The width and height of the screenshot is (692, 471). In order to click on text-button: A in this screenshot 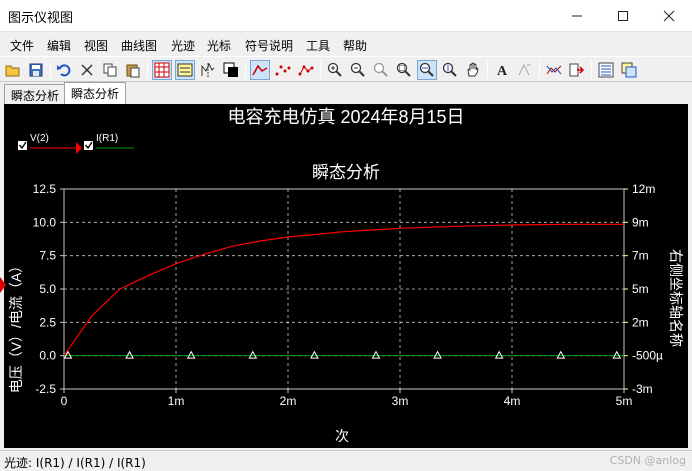, I will do `click(502, 70)`.